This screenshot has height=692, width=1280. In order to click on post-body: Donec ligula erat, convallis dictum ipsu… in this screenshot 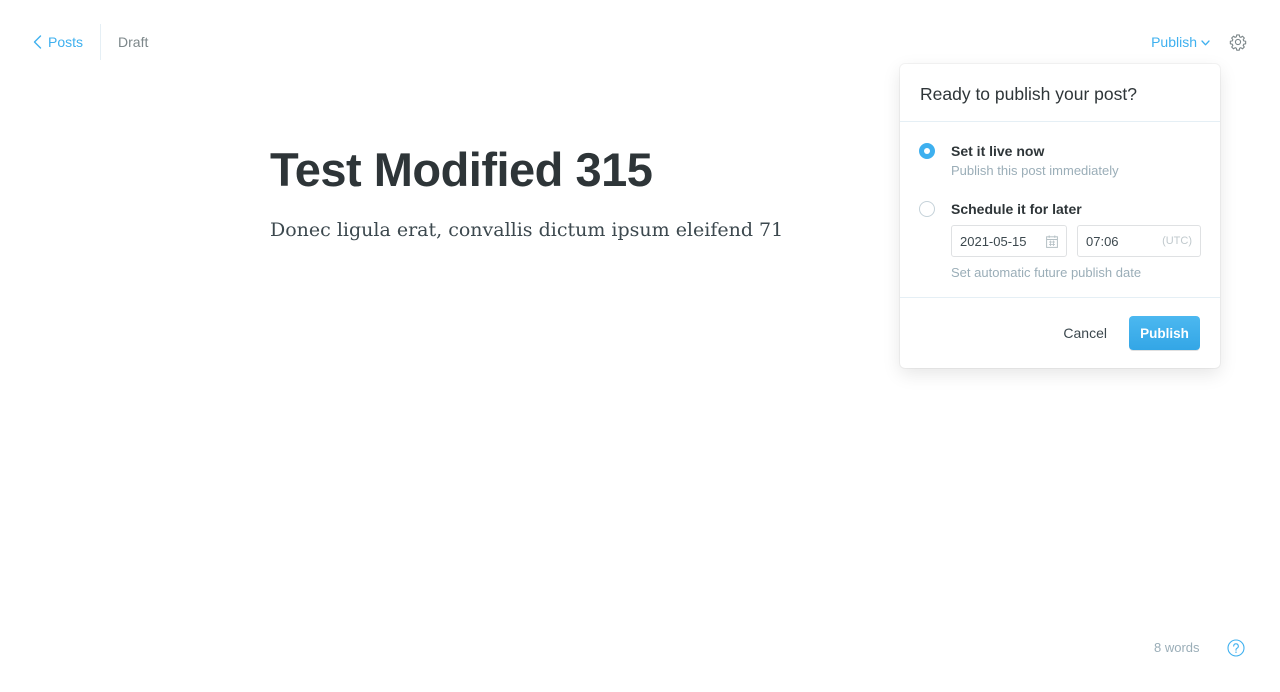, I will do `click(580, 230)`.